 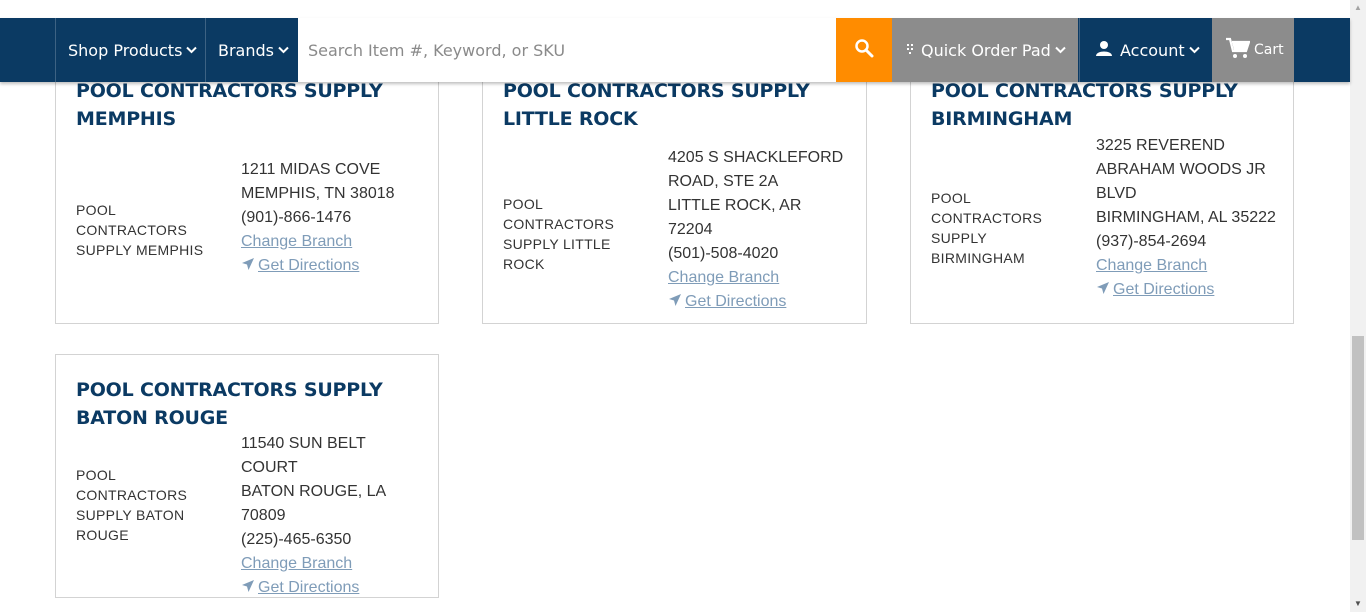 I want to click on cart-button: Cart, so click(x=1253, y=50).